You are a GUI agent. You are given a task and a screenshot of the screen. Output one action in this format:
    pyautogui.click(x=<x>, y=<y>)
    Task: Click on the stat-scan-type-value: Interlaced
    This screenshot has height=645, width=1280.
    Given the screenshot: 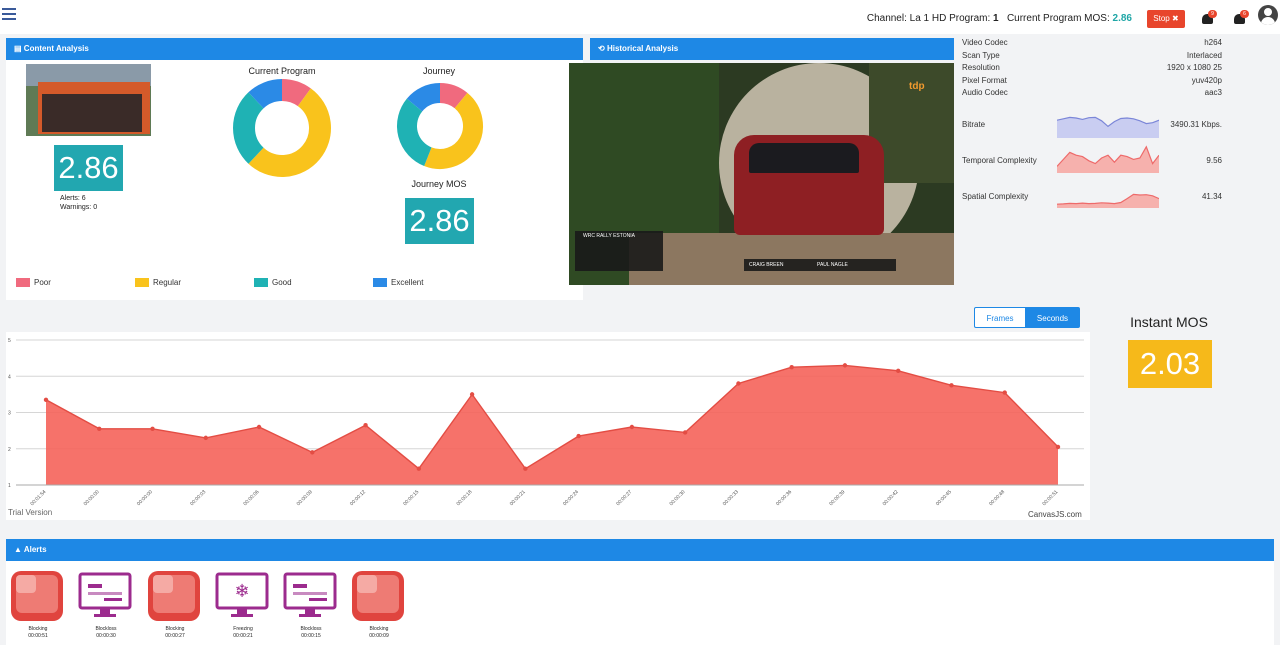 What is the action you would take?
    pyautogui.click(x=1204, y=55)
    